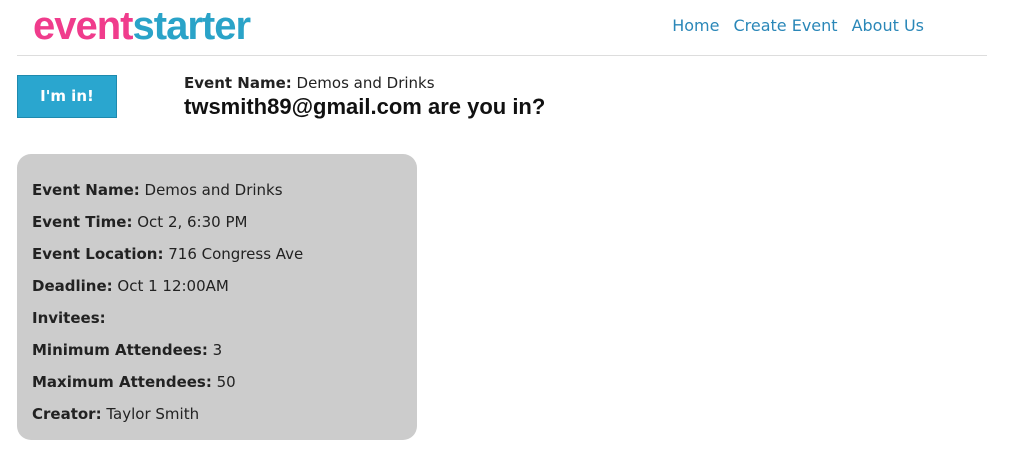 Image resolution: width=1031 pixels, height=450 pixels. I want to click on detail-deadline: Deadline: Oct 1 12:00AM, so click(217, 286).